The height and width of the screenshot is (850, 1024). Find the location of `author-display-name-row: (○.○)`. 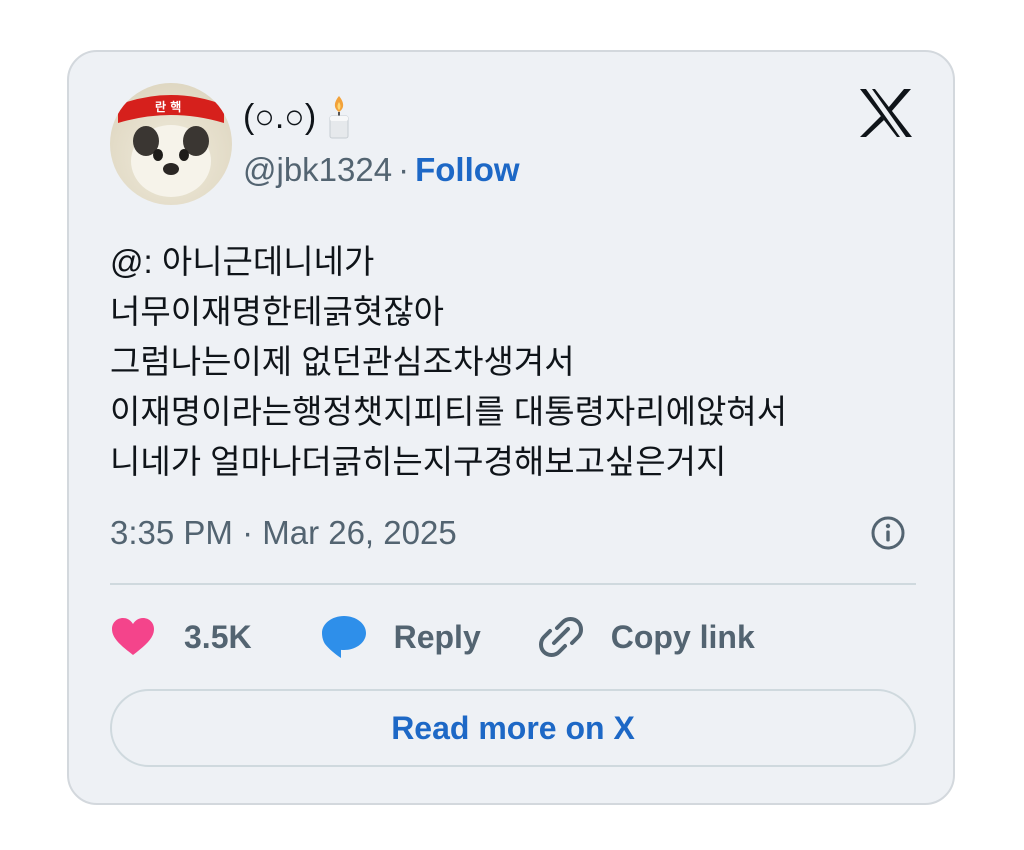

author-display-name-row: (○.○) is located at coordinates (298, 117).